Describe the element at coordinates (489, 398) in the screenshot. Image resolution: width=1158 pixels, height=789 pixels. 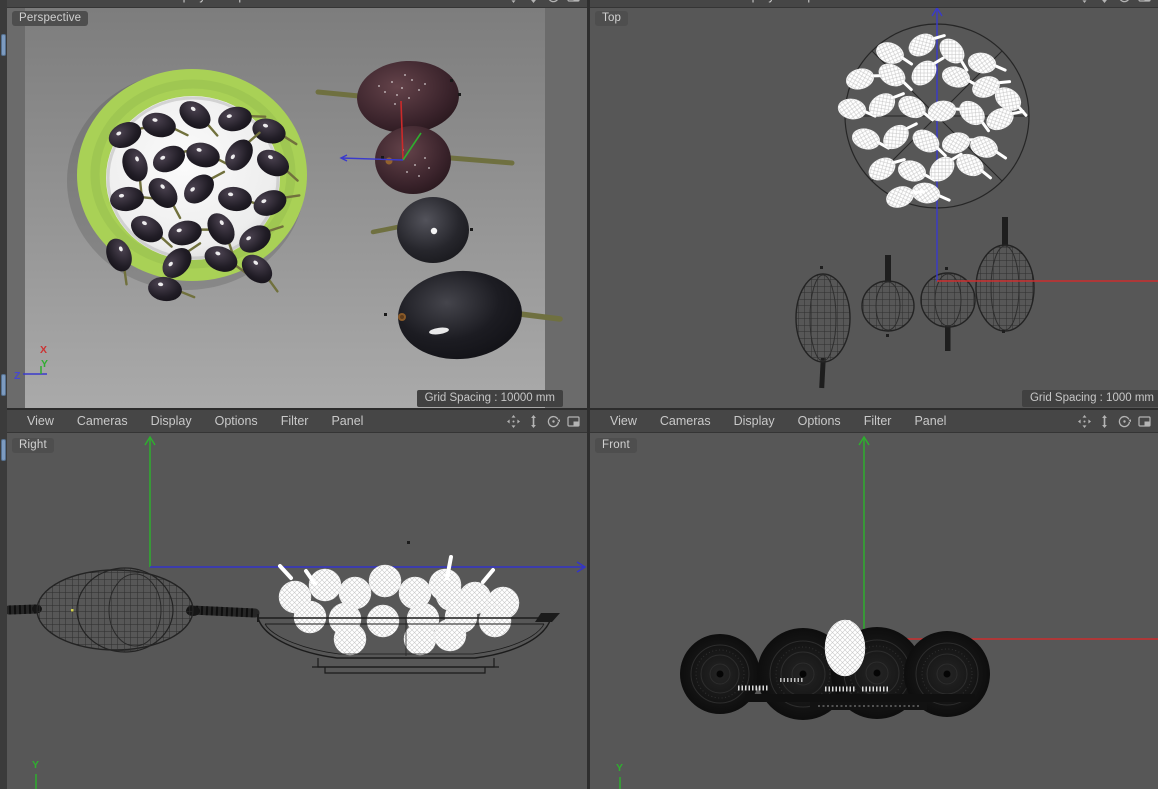
I see `grid-spacing-readout: Grid Spacing : 10000 mm` at that location.